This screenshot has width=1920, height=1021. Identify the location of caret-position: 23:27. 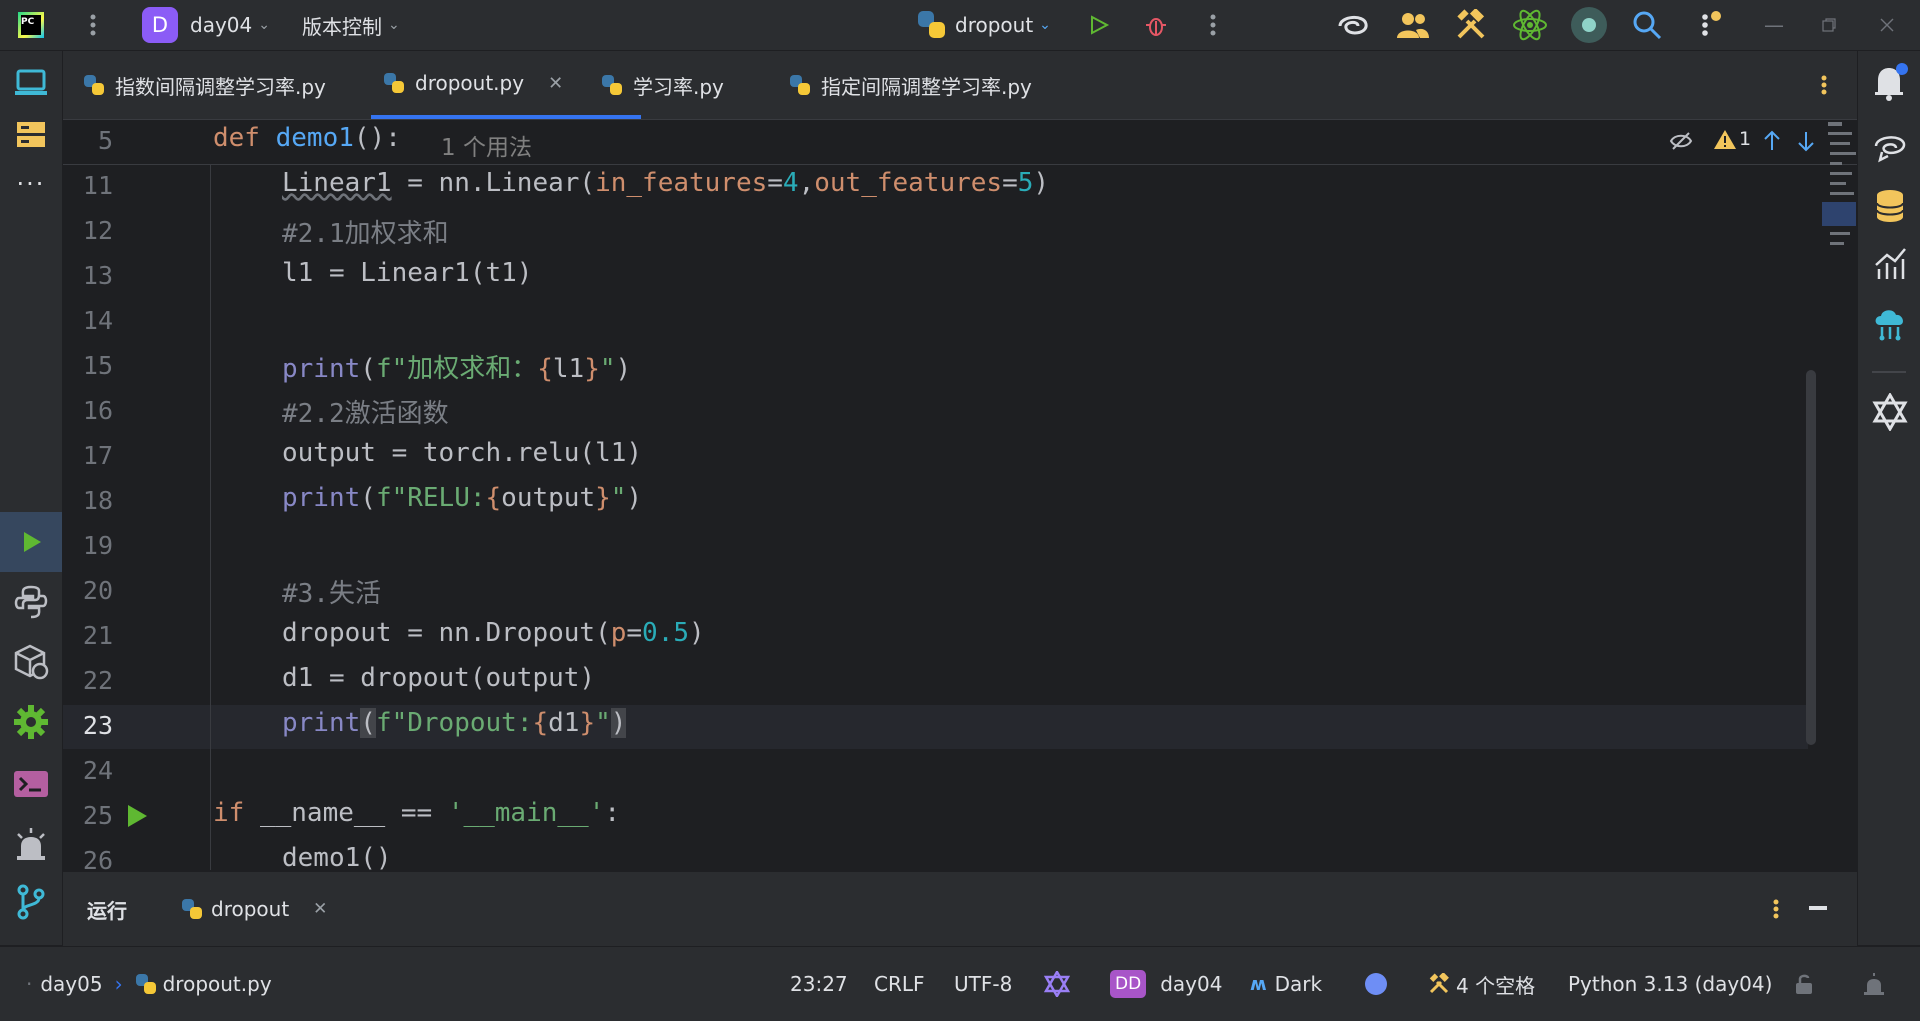
(819, 984).